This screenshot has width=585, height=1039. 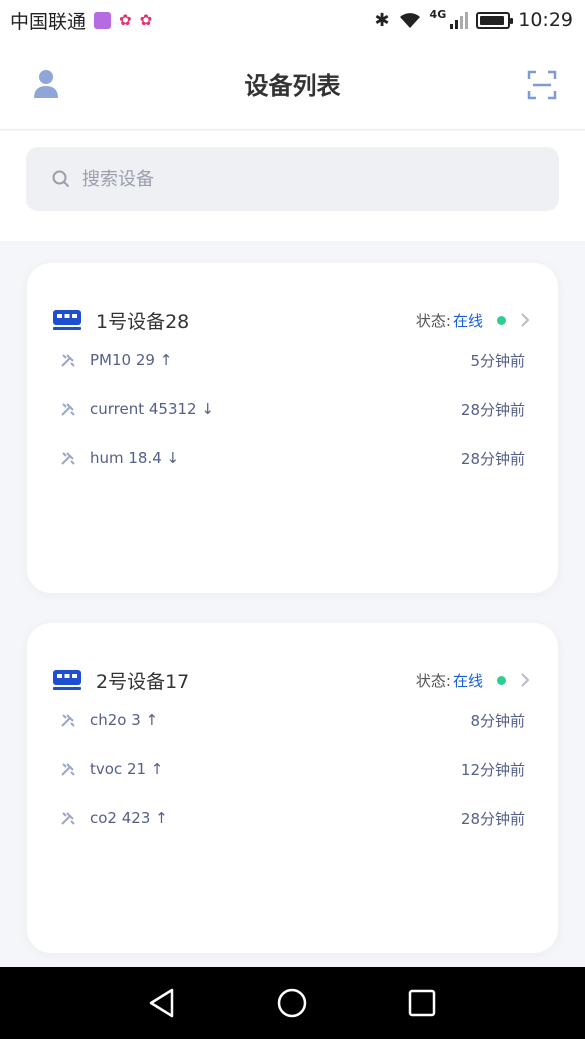 I want to click on clock: 10:29, so click(x=545, y=20).